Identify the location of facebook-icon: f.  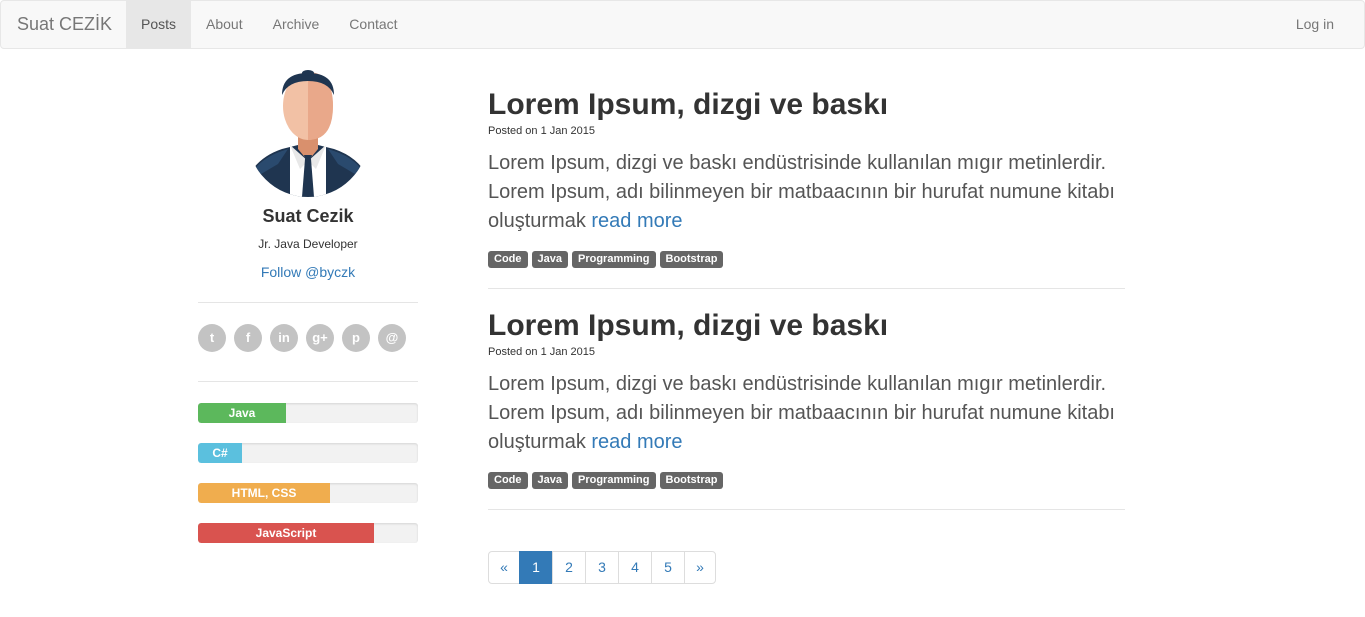
(248, 338).